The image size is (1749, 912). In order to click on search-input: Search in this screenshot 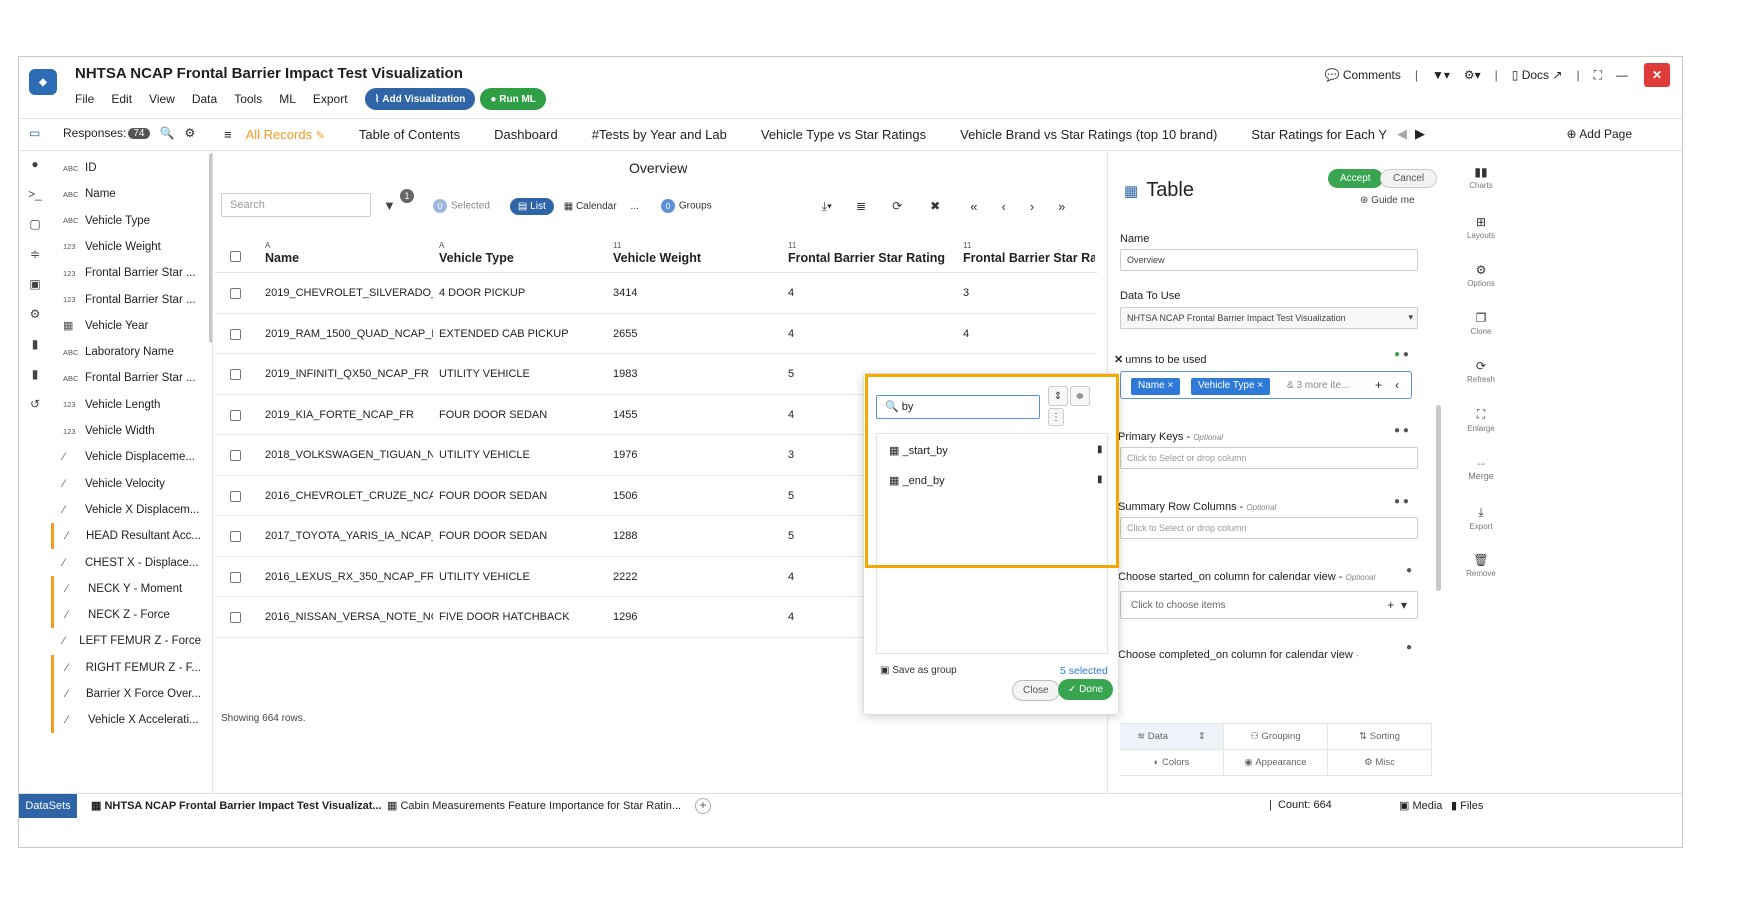, I will do `click(296, 205)`.